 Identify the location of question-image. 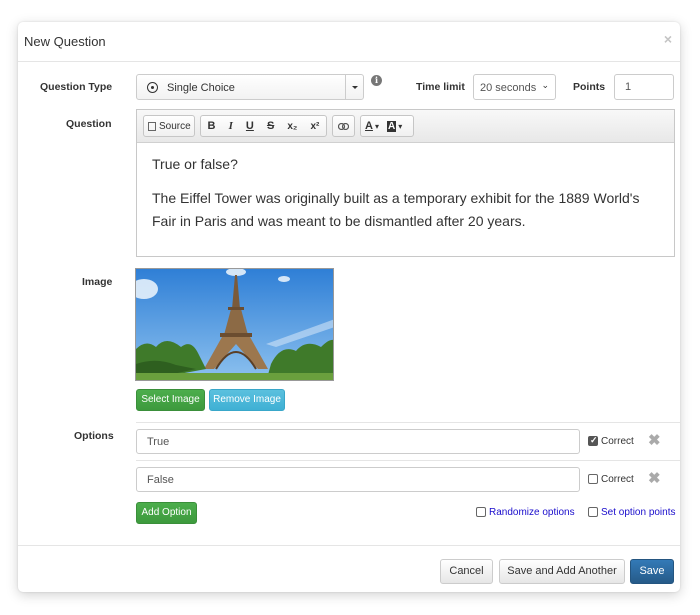
(234, 324).